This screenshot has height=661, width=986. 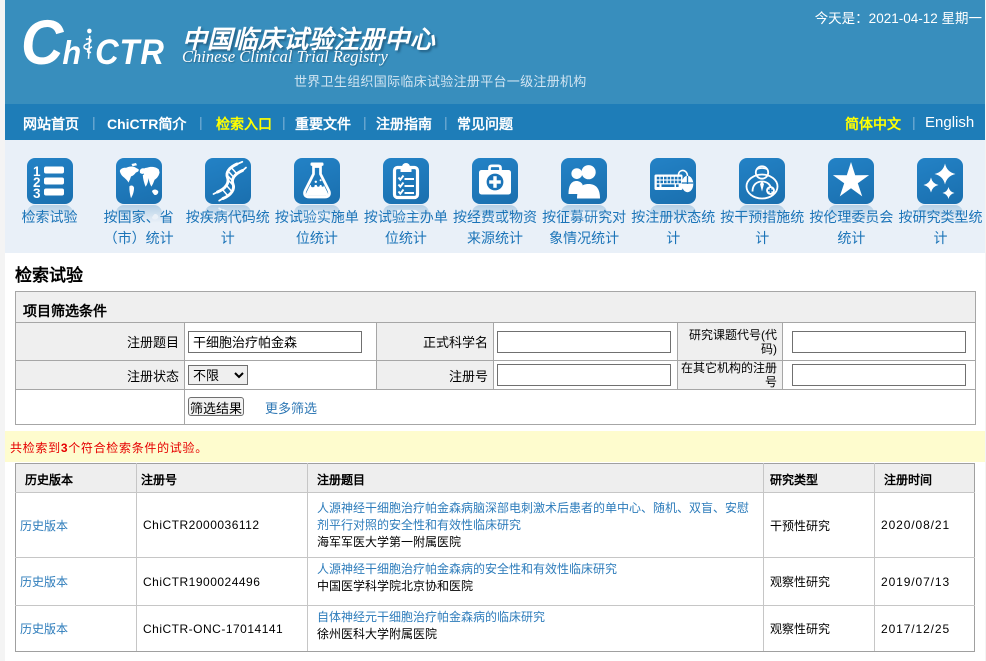 What do you see at coordinates (37, 193) in the screenshot?
I see `svg-text: 3` at bounding box center [37, 193].